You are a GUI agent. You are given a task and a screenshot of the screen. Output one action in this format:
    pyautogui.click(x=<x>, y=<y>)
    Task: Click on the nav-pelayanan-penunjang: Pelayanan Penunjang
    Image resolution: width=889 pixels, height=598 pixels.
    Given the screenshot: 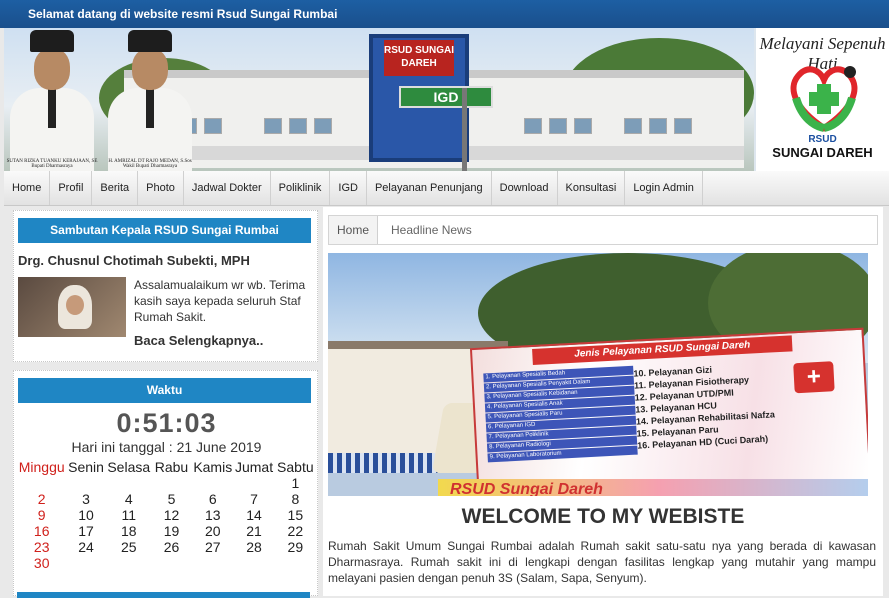 What is the action you would take?
    pyautogui.click(x=429, y=188)
    